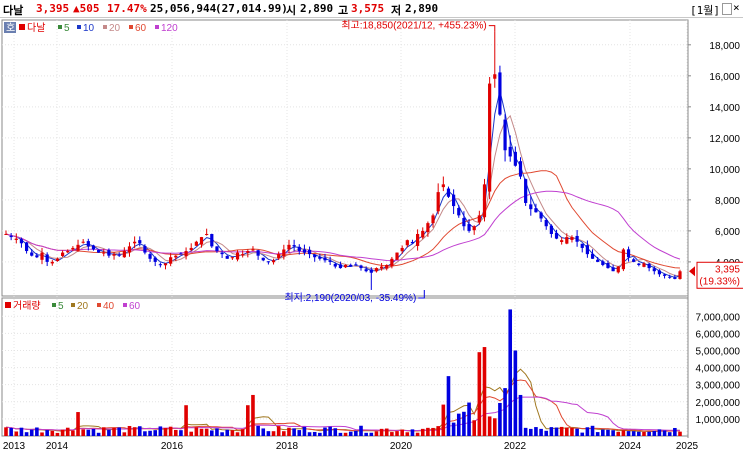 The width and height of the screenshot is (743, 452). Describe the element at coordinates (630, 446) in the screenshot. I see `x-tick-label: 2024` at that location.